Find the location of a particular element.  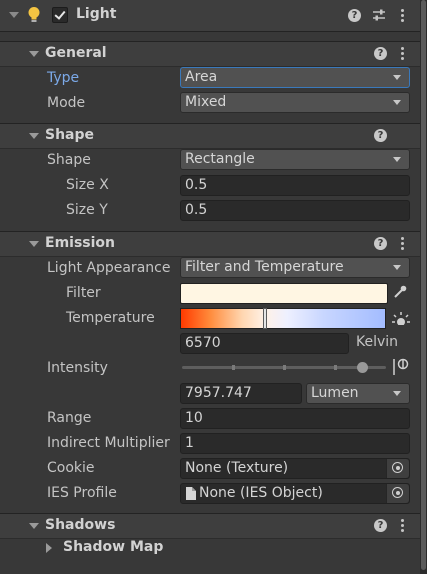

intensity-input: 7957.747 is located at coordinates (241, 393).